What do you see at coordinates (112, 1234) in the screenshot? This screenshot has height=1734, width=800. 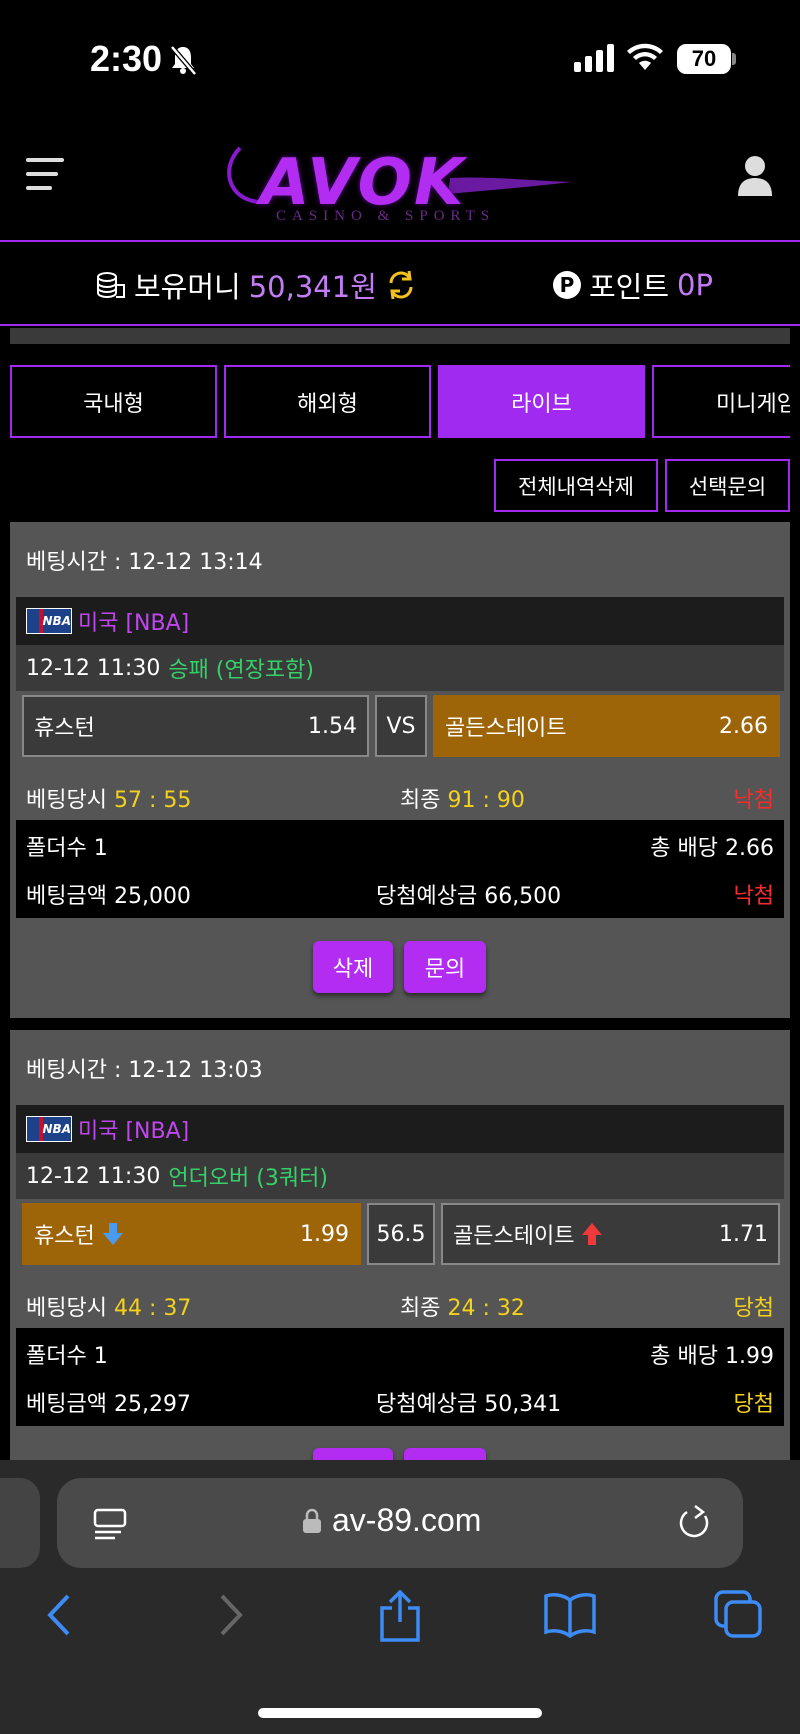 I see `arrow-down-icon` at bounding box center [112, 1234].